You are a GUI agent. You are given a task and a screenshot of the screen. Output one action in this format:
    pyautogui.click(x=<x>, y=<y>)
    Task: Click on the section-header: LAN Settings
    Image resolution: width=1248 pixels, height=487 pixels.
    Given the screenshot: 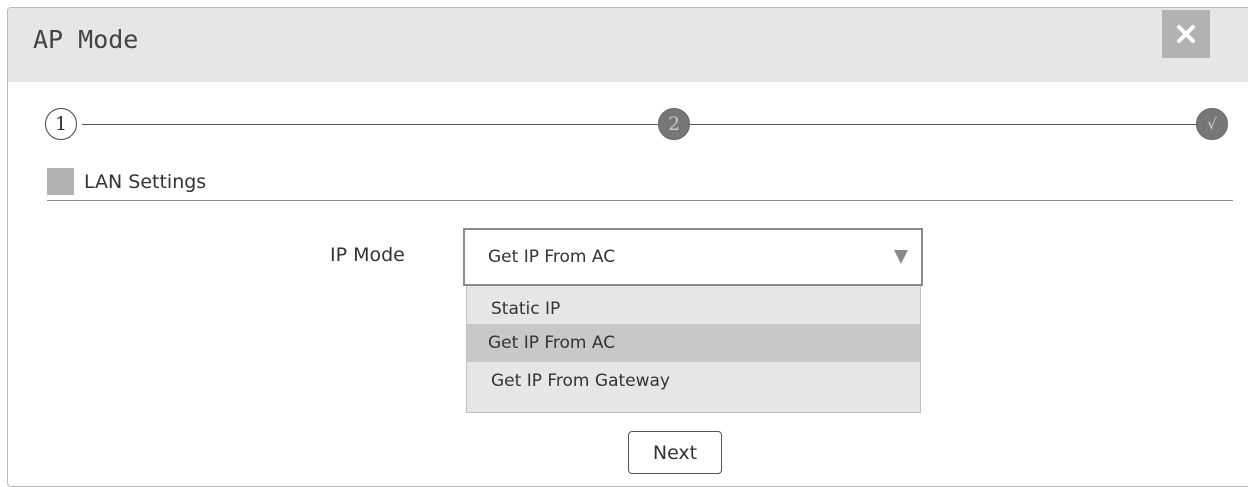 What is the action you would take?
    pyautogui.click(x=126, y=181)
    